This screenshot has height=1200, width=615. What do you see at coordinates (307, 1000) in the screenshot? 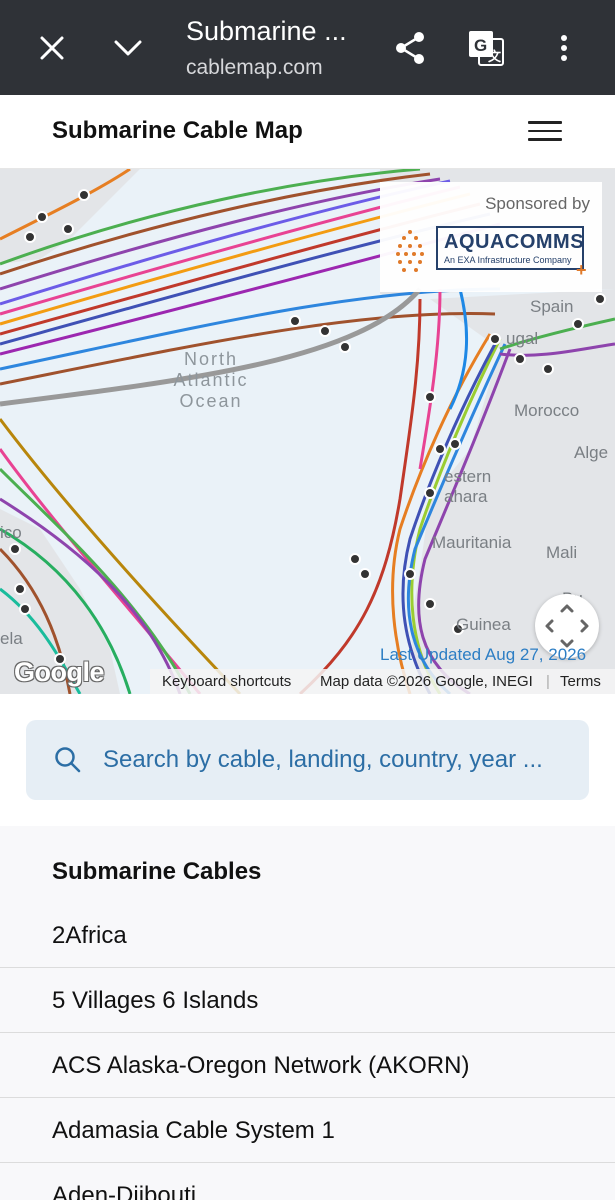
I see `list-item: 5 Villages 6 Islands` at bounding box center [307, 1000].